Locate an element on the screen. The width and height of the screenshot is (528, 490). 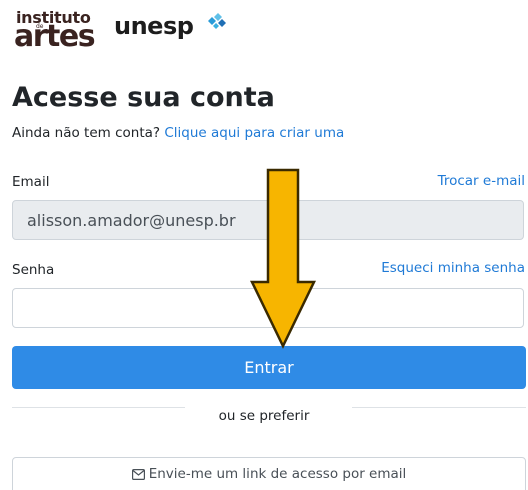
logo: instituto de artes unesp is located at coordinates (134, 29).